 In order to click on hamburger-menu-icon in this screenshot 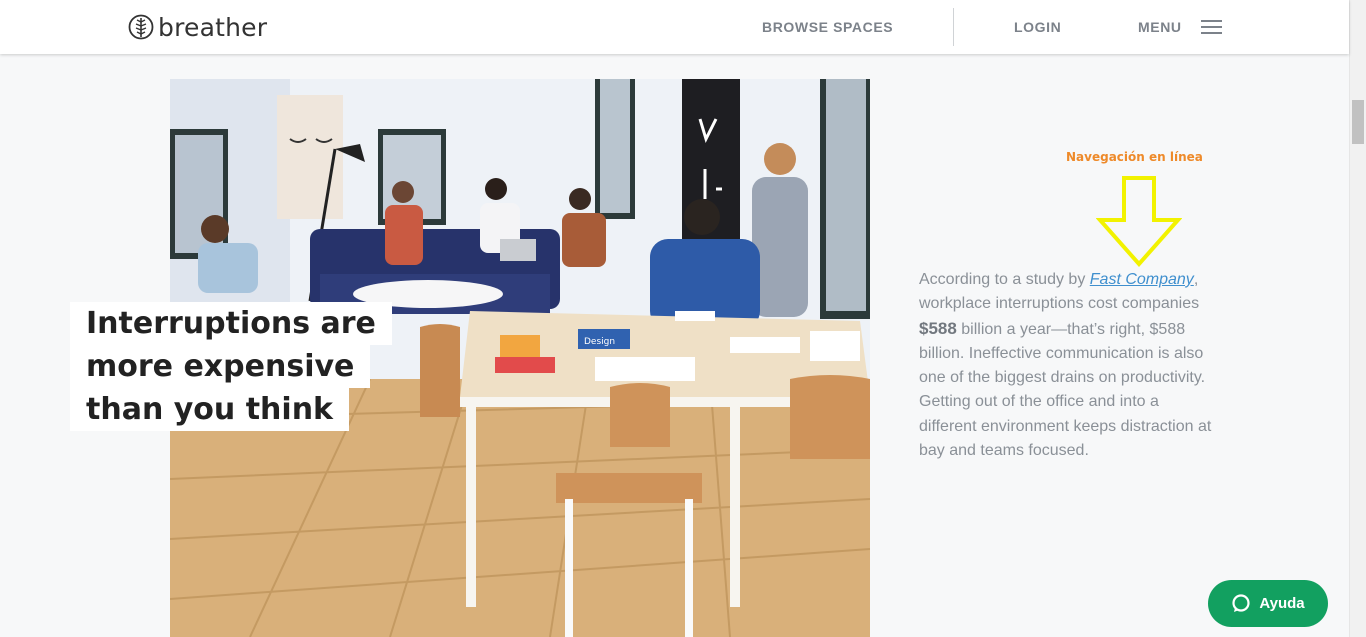, I will do `click(1211, 27)`.